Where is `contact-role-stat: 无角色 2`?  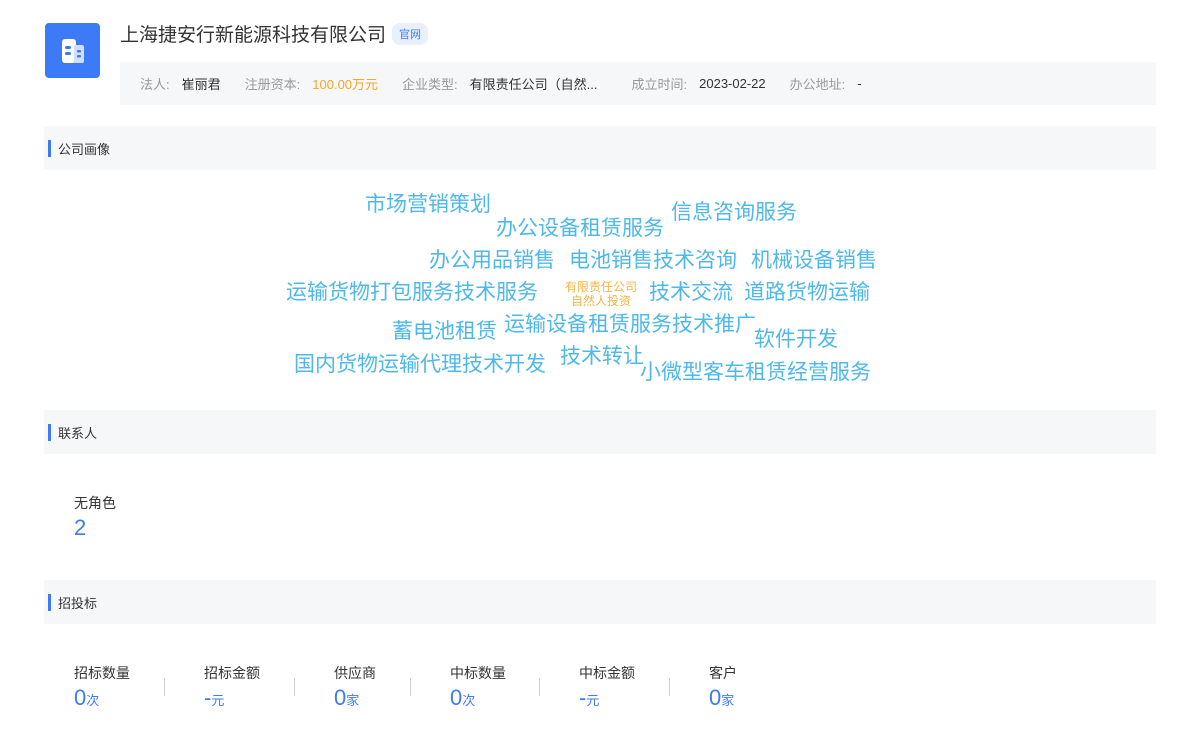 contact-role-stat: 无角色 2 is located at coordinates (95, 517).